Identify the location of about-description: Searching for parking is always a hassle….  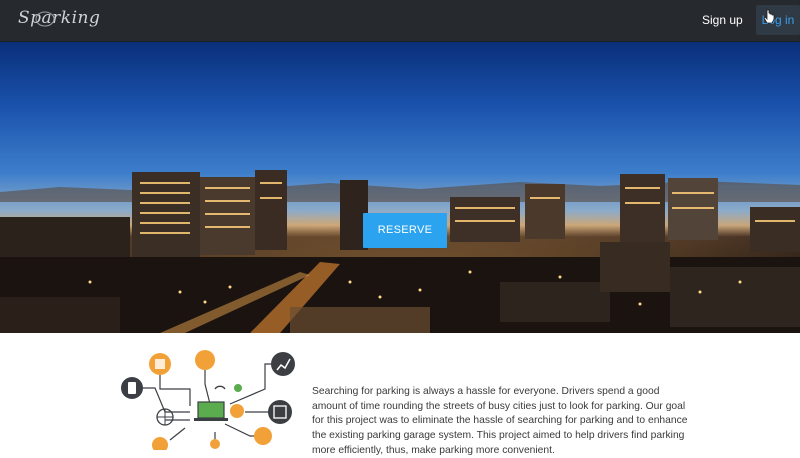
(500, 421).